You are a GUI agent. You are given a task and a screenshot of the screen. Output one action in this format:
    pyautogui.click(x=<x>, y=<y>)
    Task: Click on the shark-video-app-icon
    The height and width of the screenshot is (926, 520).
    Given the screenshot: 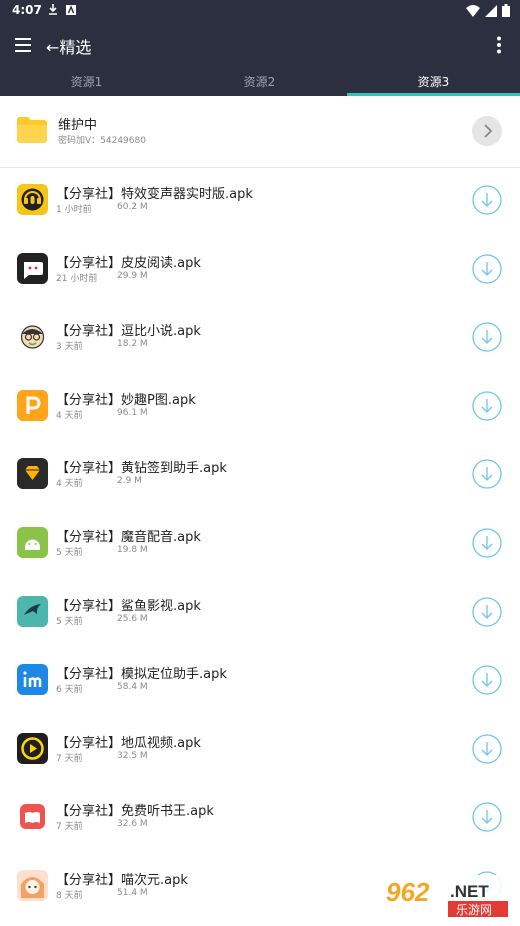 What is the action you would take?
    pyautogui.click(x=32, y=611)
    